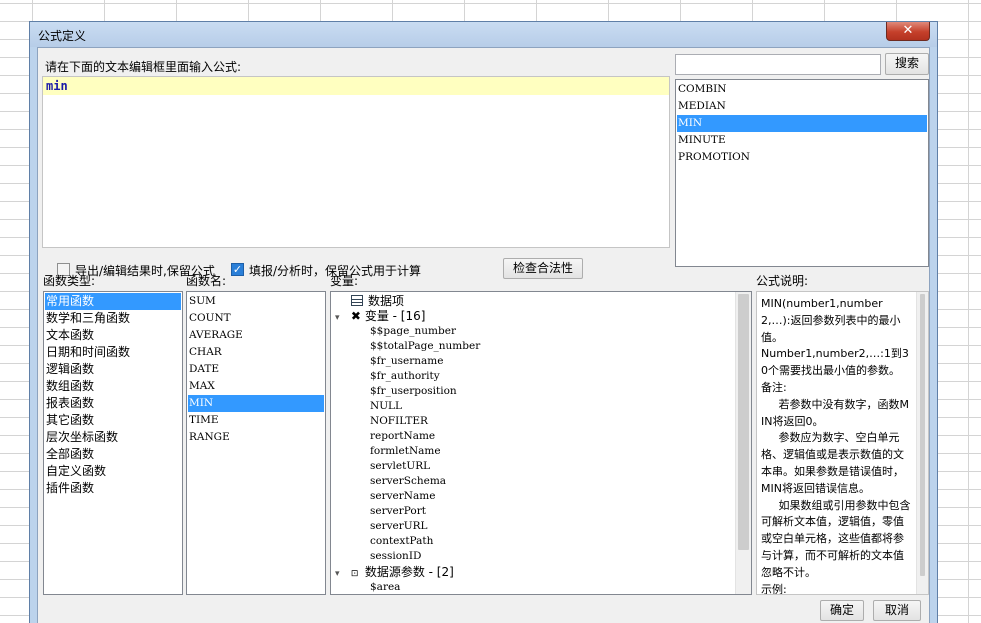 This screenshot has width=981, height=623. What do you see at coordinates (385, 587) in the screenshot?
I see `tree-datasource-item: $area` at bounding box center [385, 587].